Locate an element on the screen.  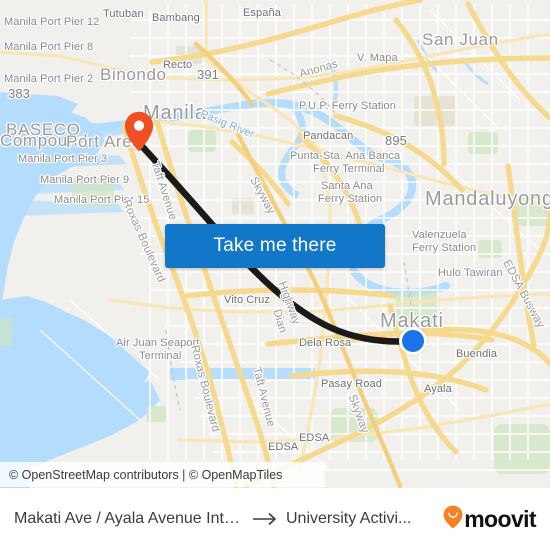
map-label: Binondo is located at coordinates (133, 74).